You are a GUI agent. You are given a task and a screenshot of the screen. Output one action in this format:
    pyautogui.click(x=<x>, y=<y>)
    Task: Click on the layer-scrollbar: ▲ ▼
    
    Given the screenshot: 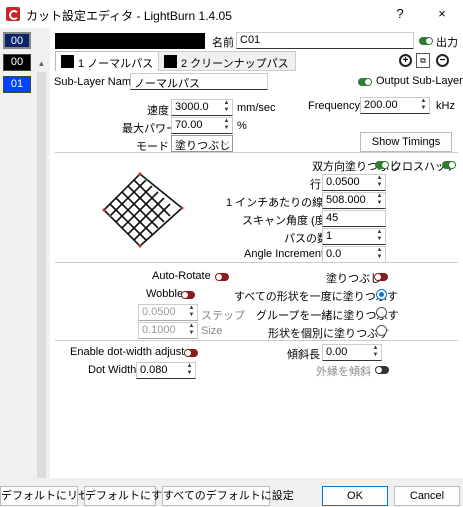 What is the action you would take?
    pyautogui.click(x=41, y=281)
    